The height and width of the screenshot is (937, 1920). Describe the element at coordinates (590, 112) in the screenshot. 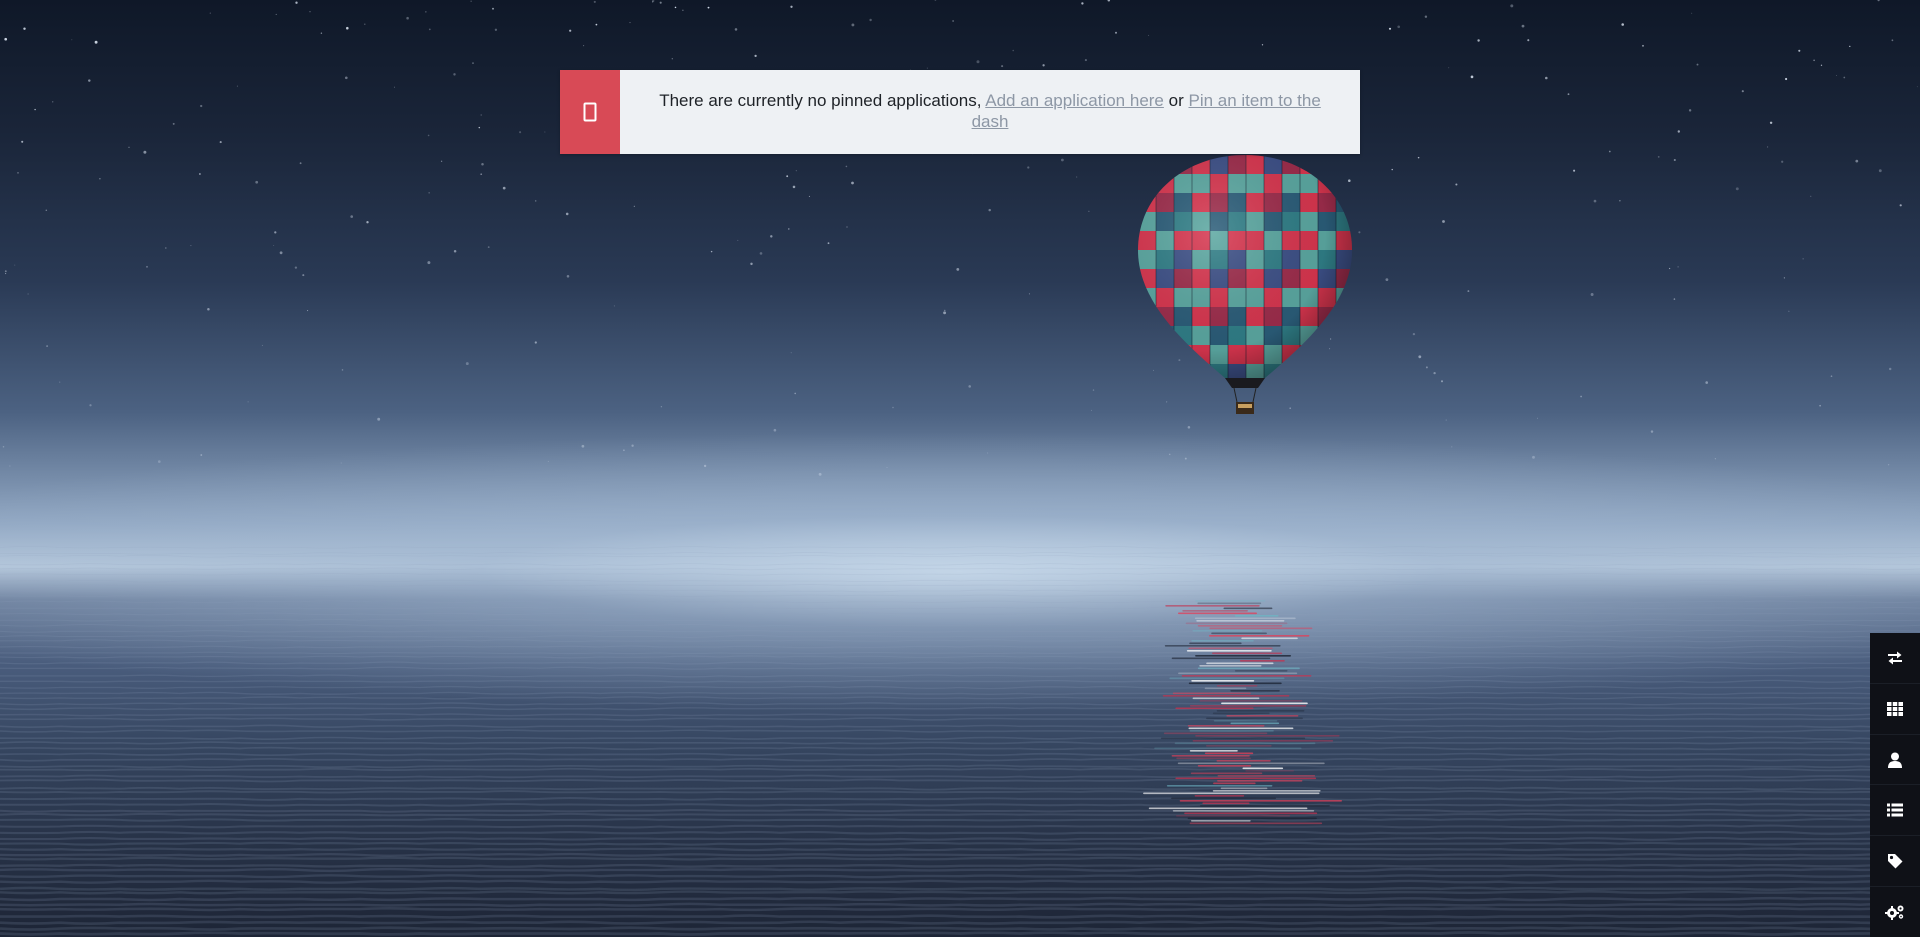

I see `tablet-icon` at that location.